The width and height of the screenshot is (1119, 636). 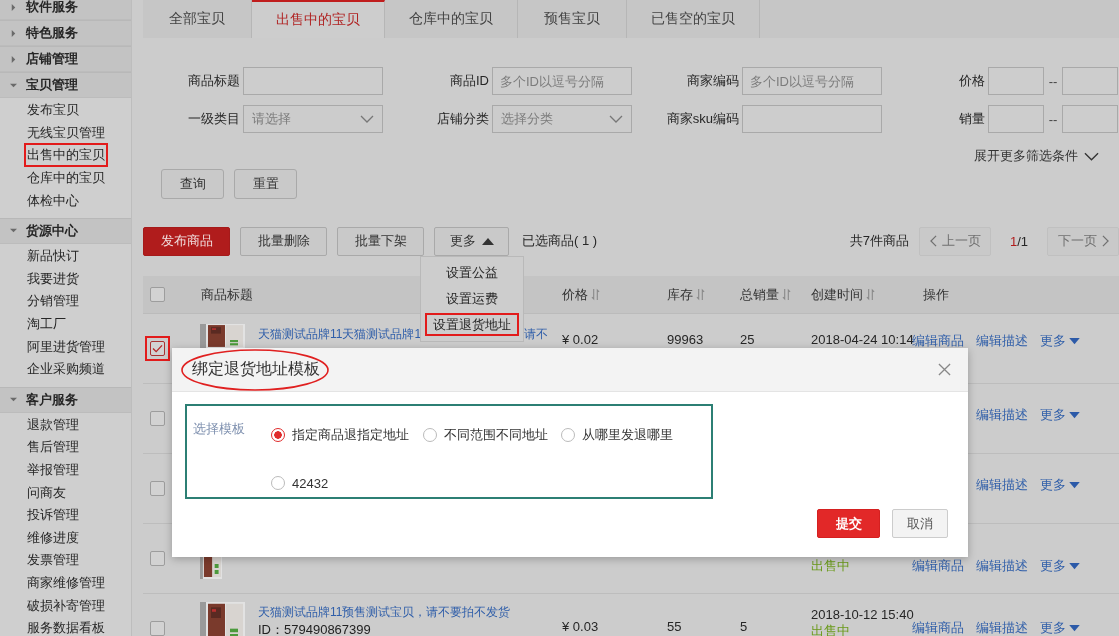 What do you see at coordinates (157, 348) in the screenshot?
I see `row-checkbox` at bounding box center [157, 348].